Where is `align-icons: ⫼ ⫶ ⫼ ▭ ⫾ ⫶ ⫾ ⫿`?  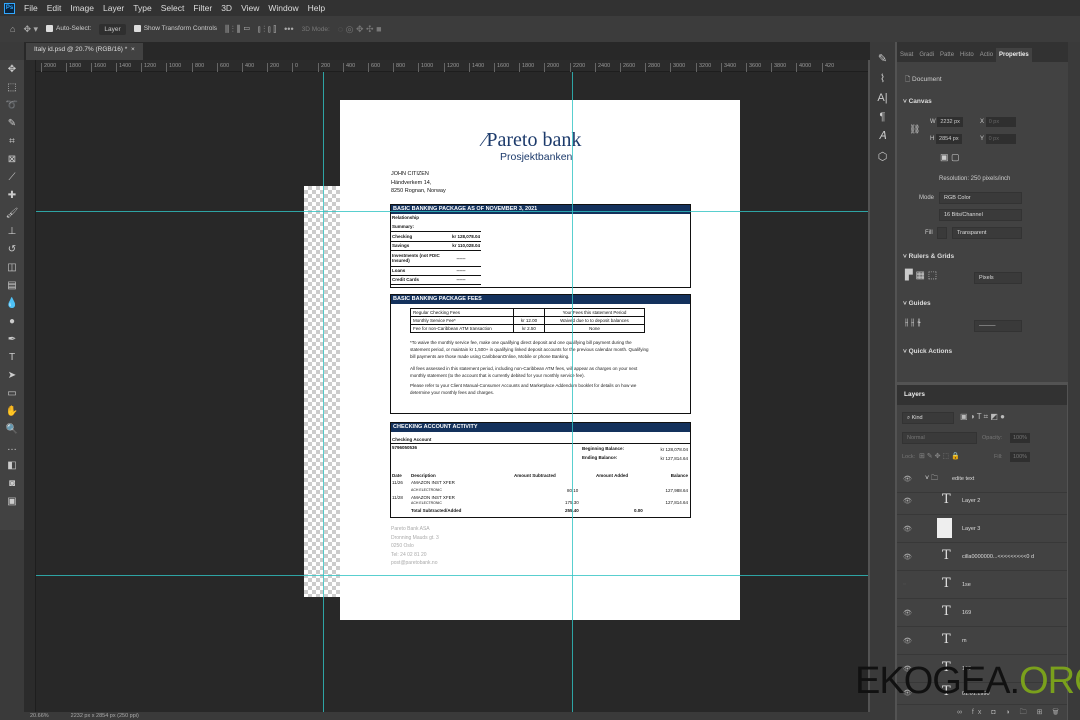
align-icons: ⫼ ⫶ ⫼ ▭ ⫾ ⫶ ⫾ ⫿ is located at coordinates (250, 29).